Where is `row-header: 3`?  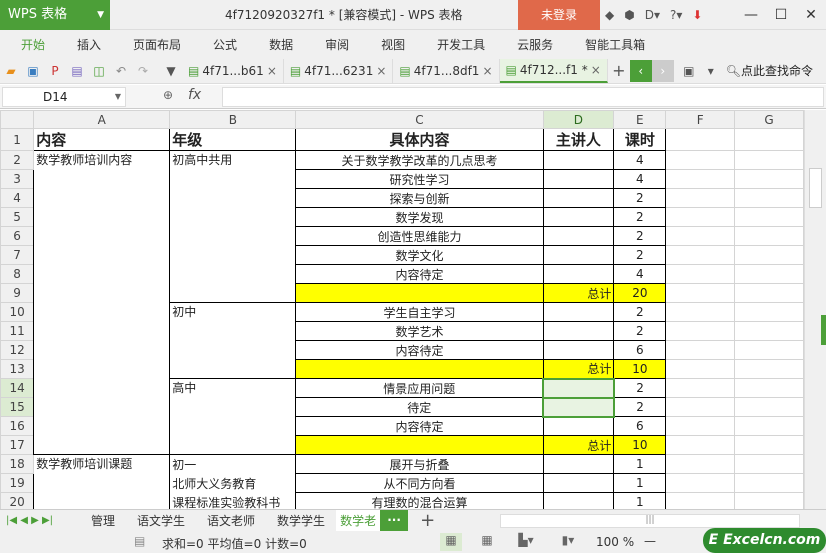
row-header: 3 is located at coordinates (17, 179).